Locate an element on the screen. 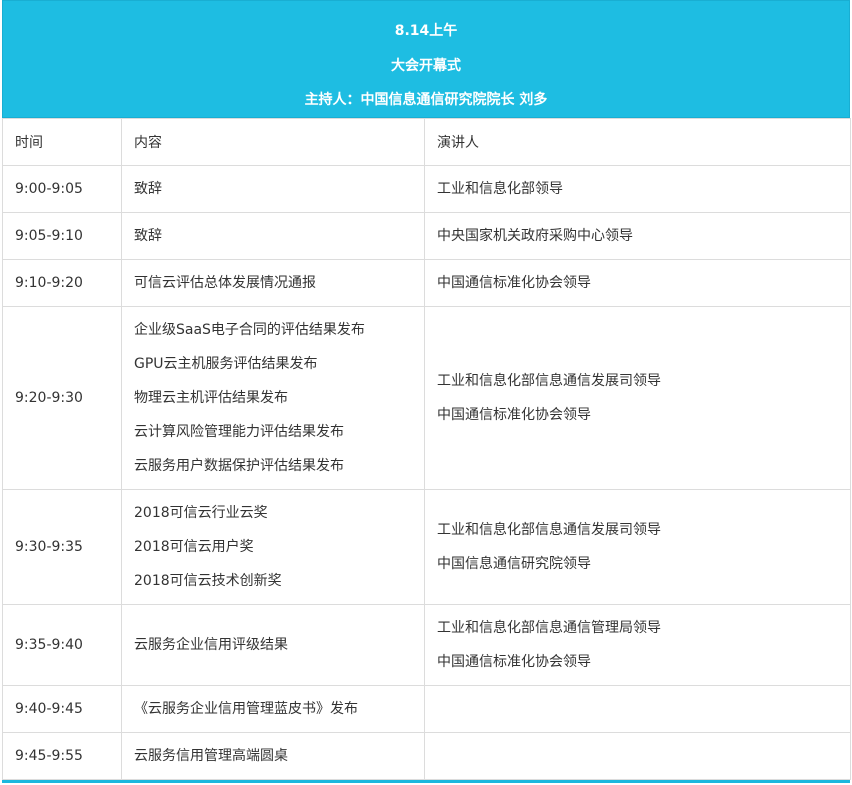 The image size is (852, 785). content-item: 企业级SaaS电子合同的评估结果发布 is located at coordinates (249, 330).